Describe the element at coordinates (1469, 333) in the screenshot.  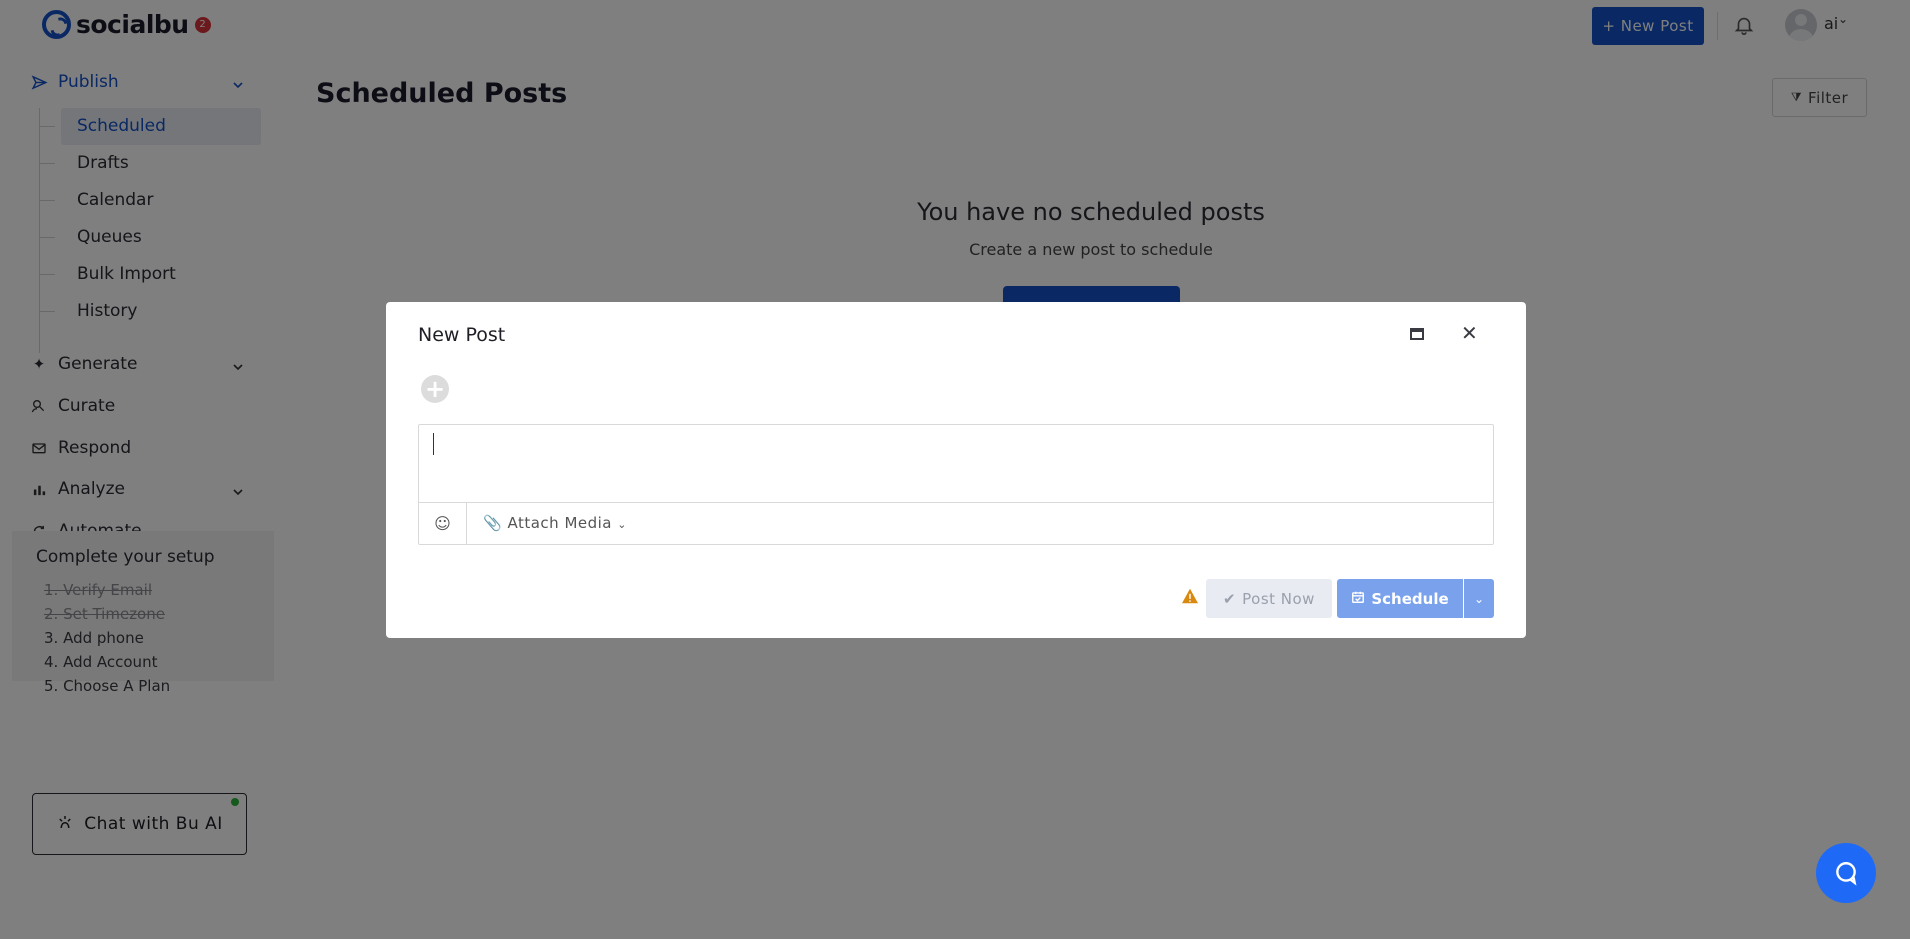
I see `close-icon: ✕` at that location.